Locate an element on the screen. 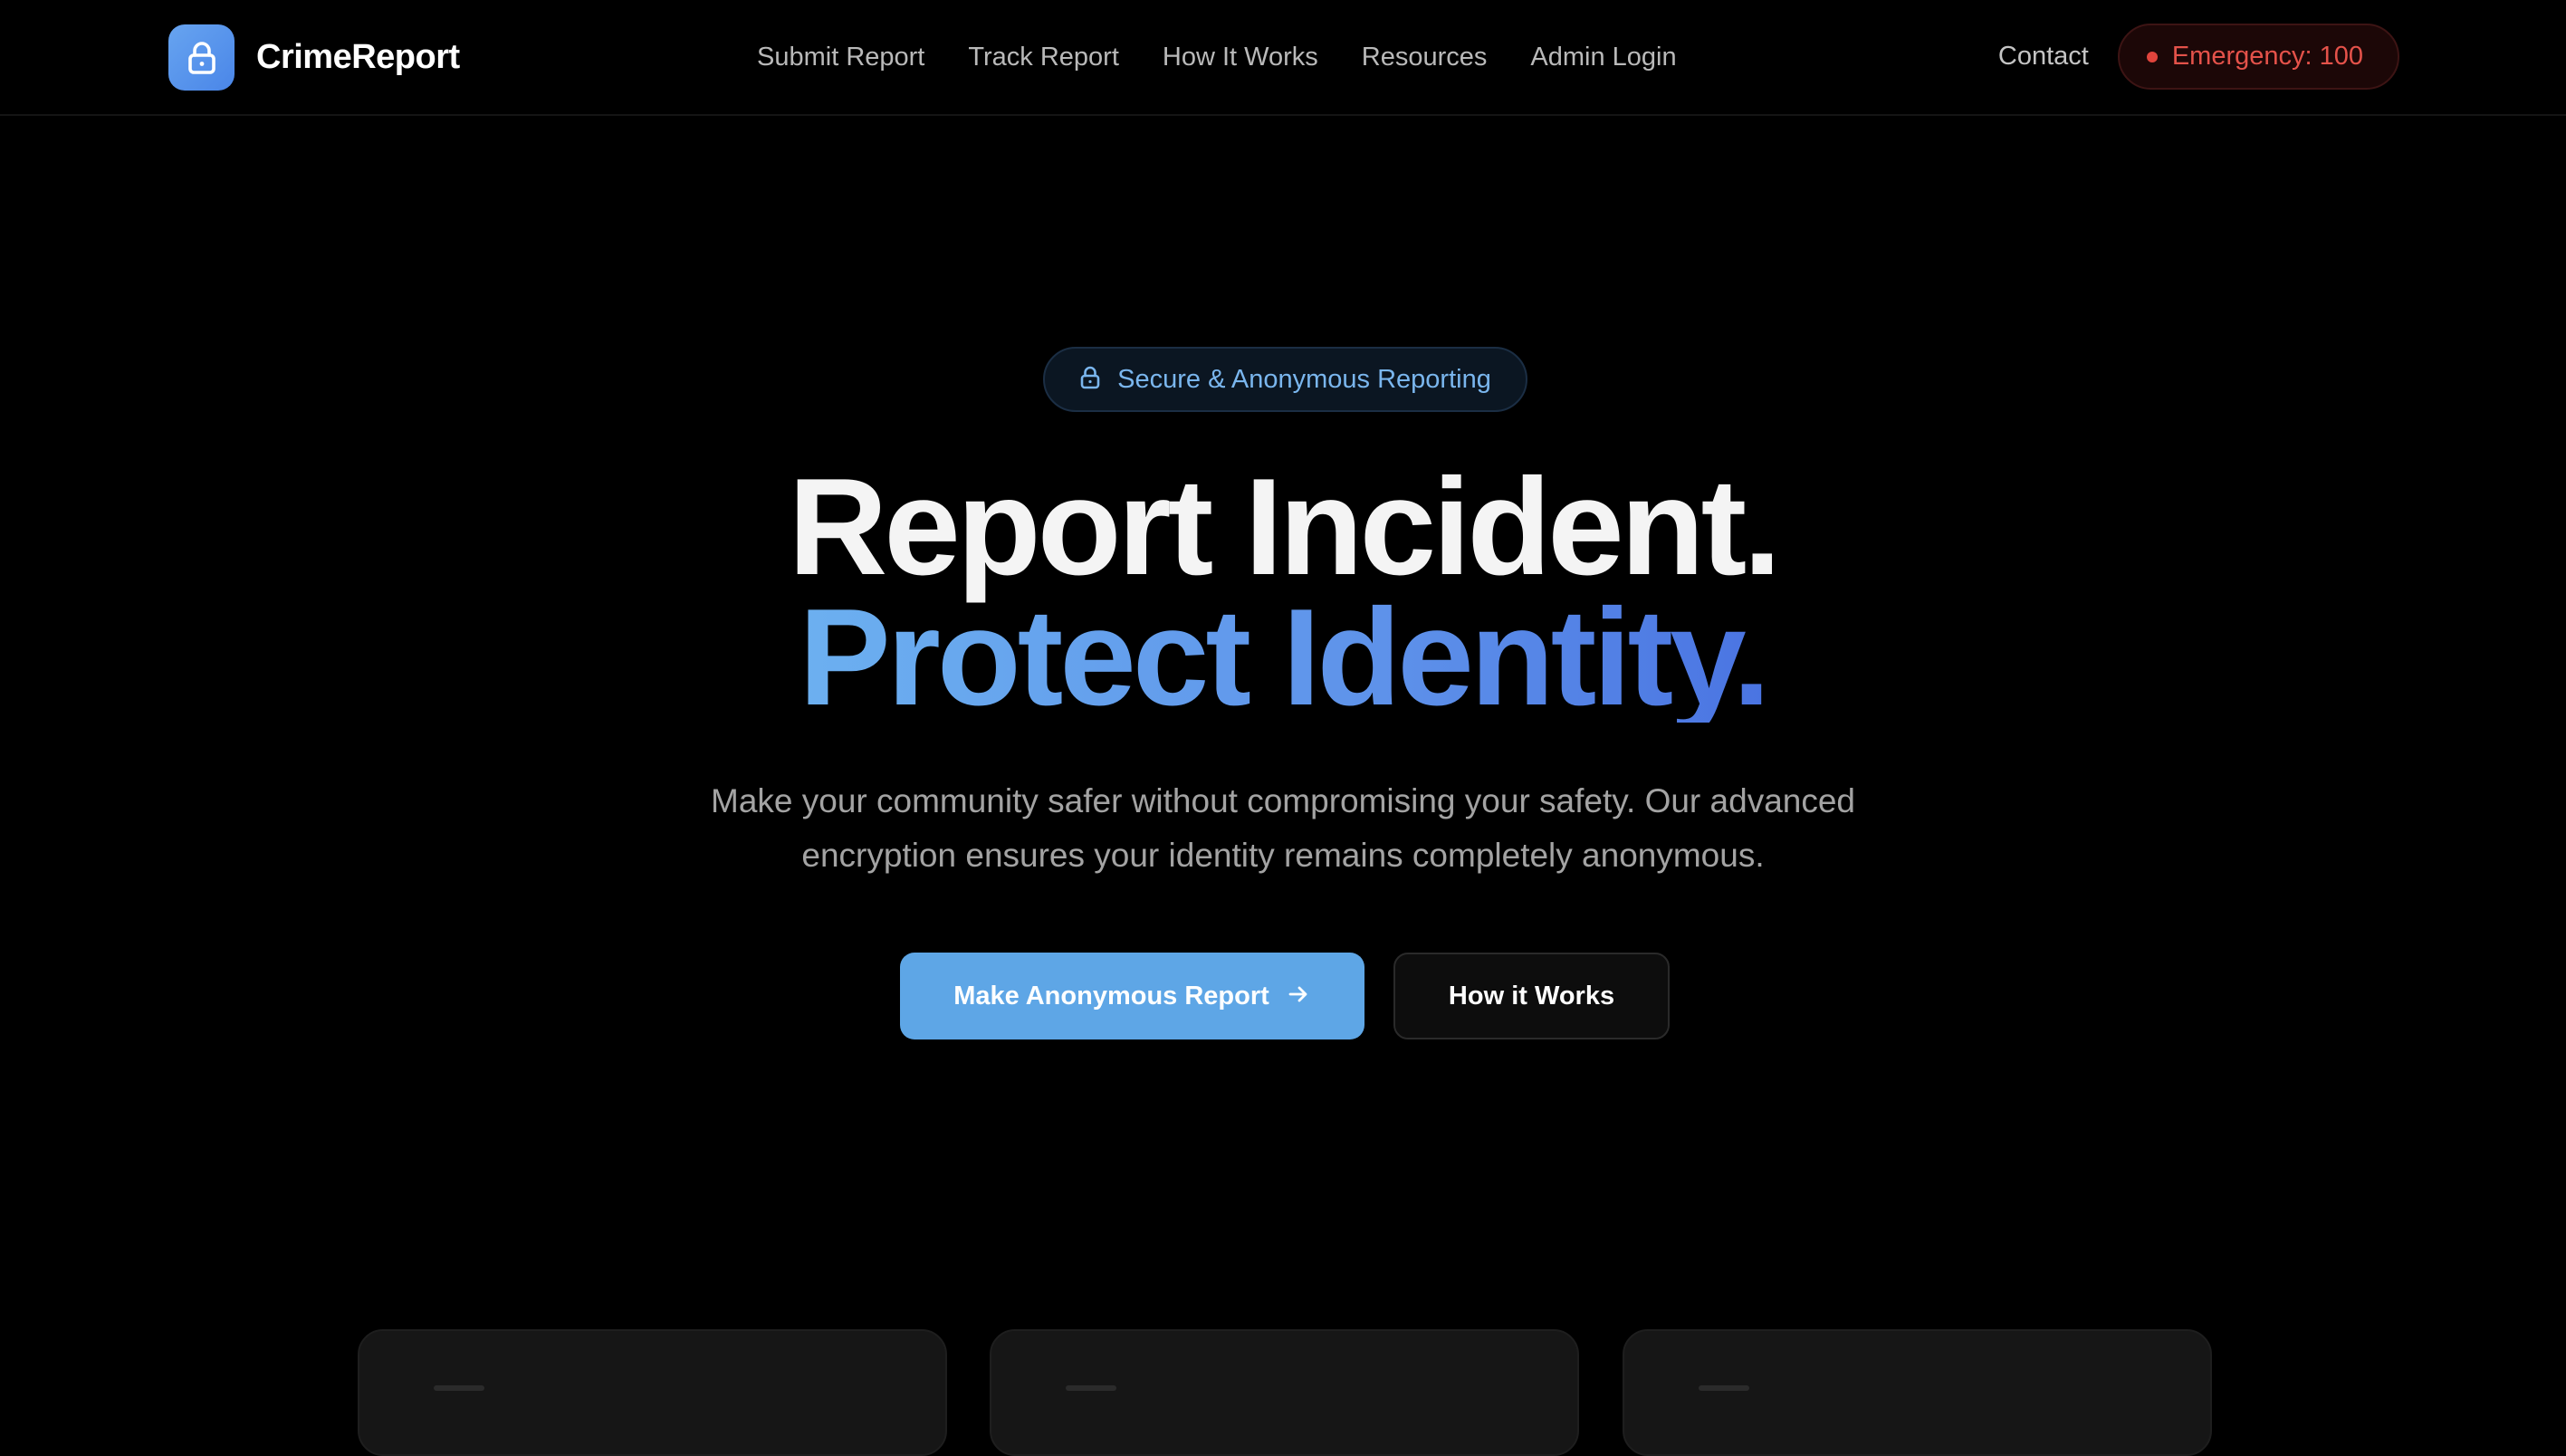 The width and height of the screenshot is (2566, 1456). nav-track-report: Track Report is located at coordinates (1043, 57).